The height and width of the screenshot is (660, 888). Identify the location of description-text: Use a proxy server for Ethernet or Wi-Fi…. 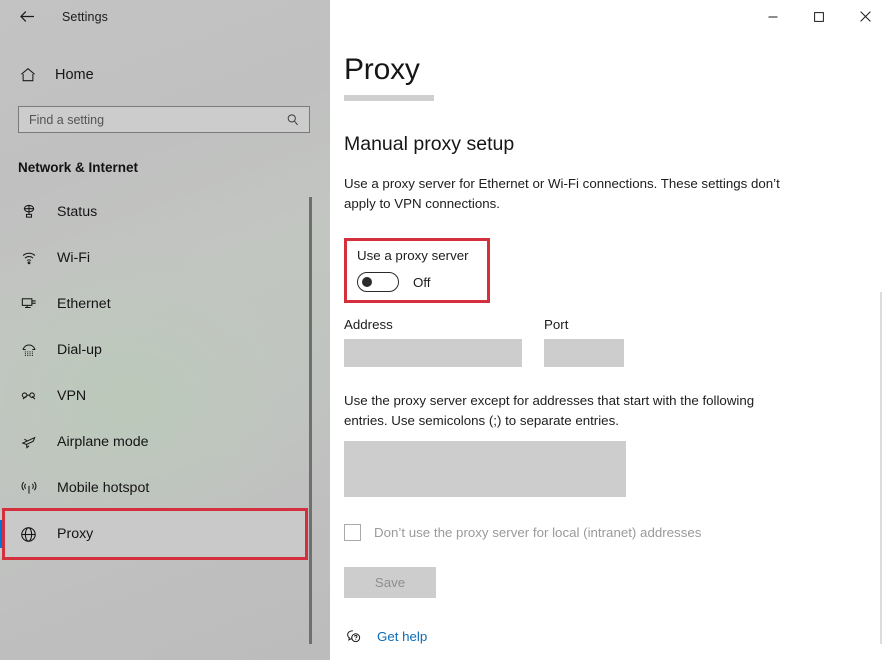
(562, 193).